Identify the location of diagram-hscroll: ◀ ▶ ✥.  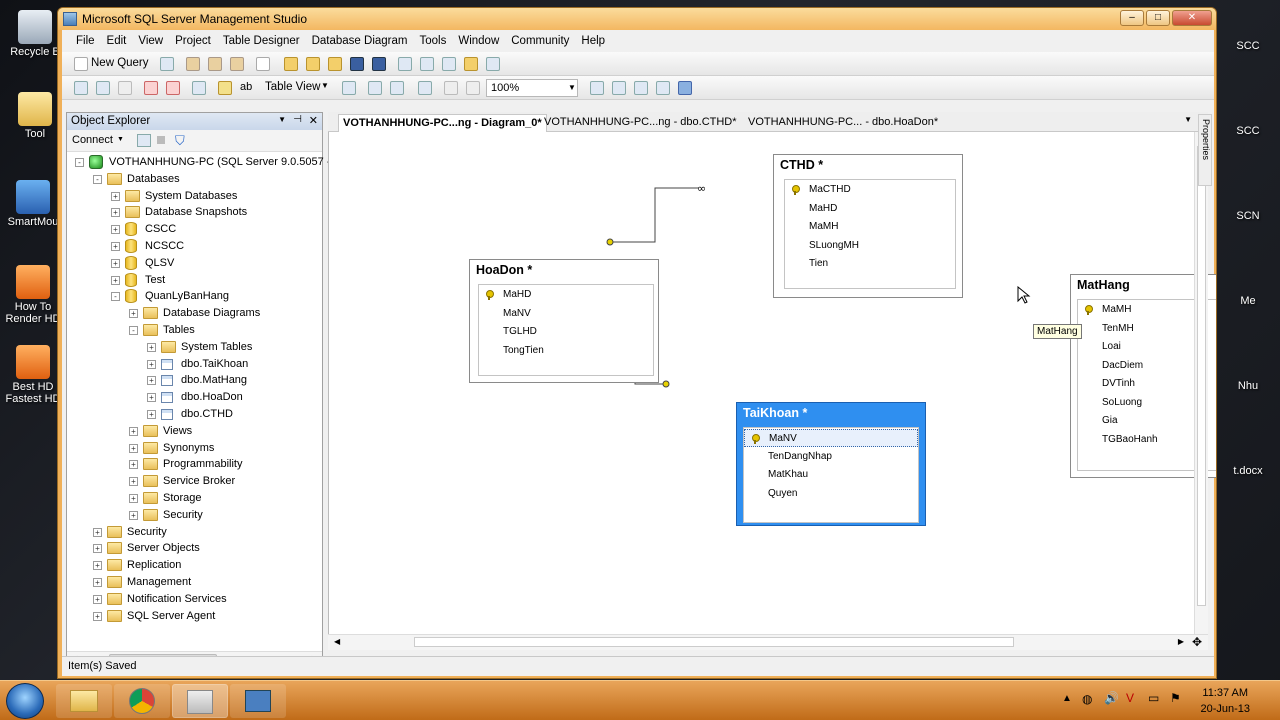
(768, 642).